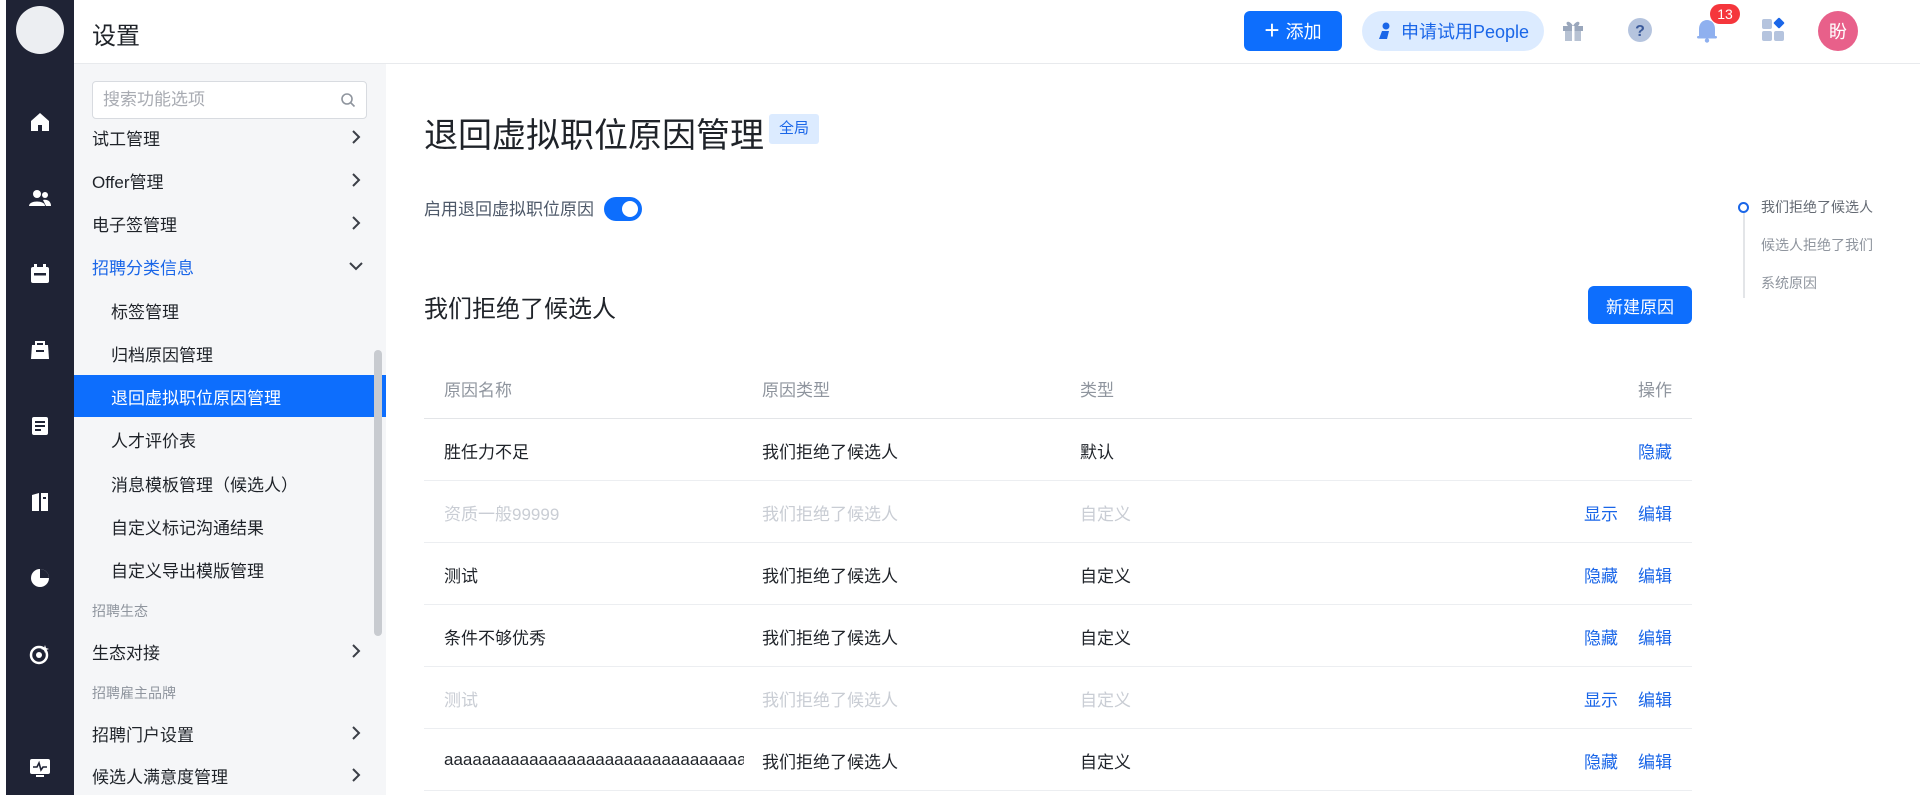  What do you see at coordinates (1817, 207) in the screenshot?
I see `anchor-we-rejected: 我们拒绝了候选人` at bounding box center [1817, 207].